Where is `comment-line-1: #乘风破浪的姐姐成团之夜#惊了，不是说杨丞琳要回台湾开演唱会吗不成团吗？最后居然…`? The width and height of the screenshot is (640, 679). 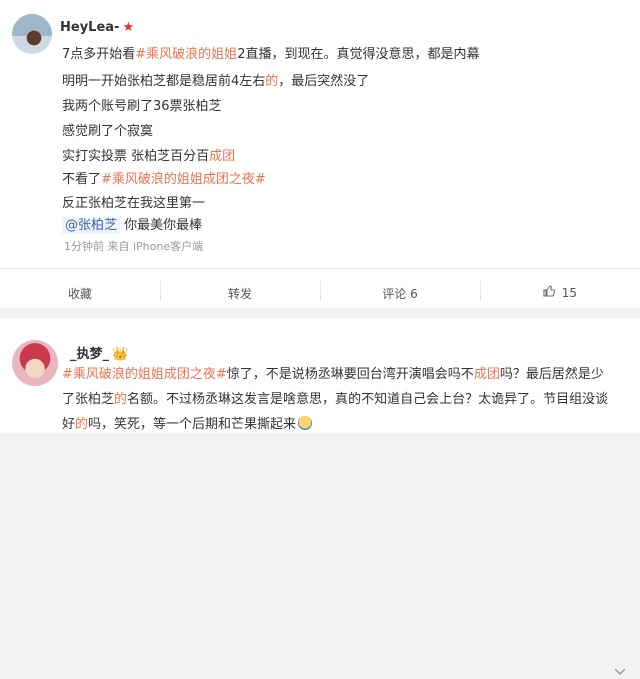
comment-line-1: #乘风破浪的姐姐成团之夜#惊了，不是说杨丞琳要回台湾开演唱会吗不成团吗？最后居然… is located at coordinates (333, 374).